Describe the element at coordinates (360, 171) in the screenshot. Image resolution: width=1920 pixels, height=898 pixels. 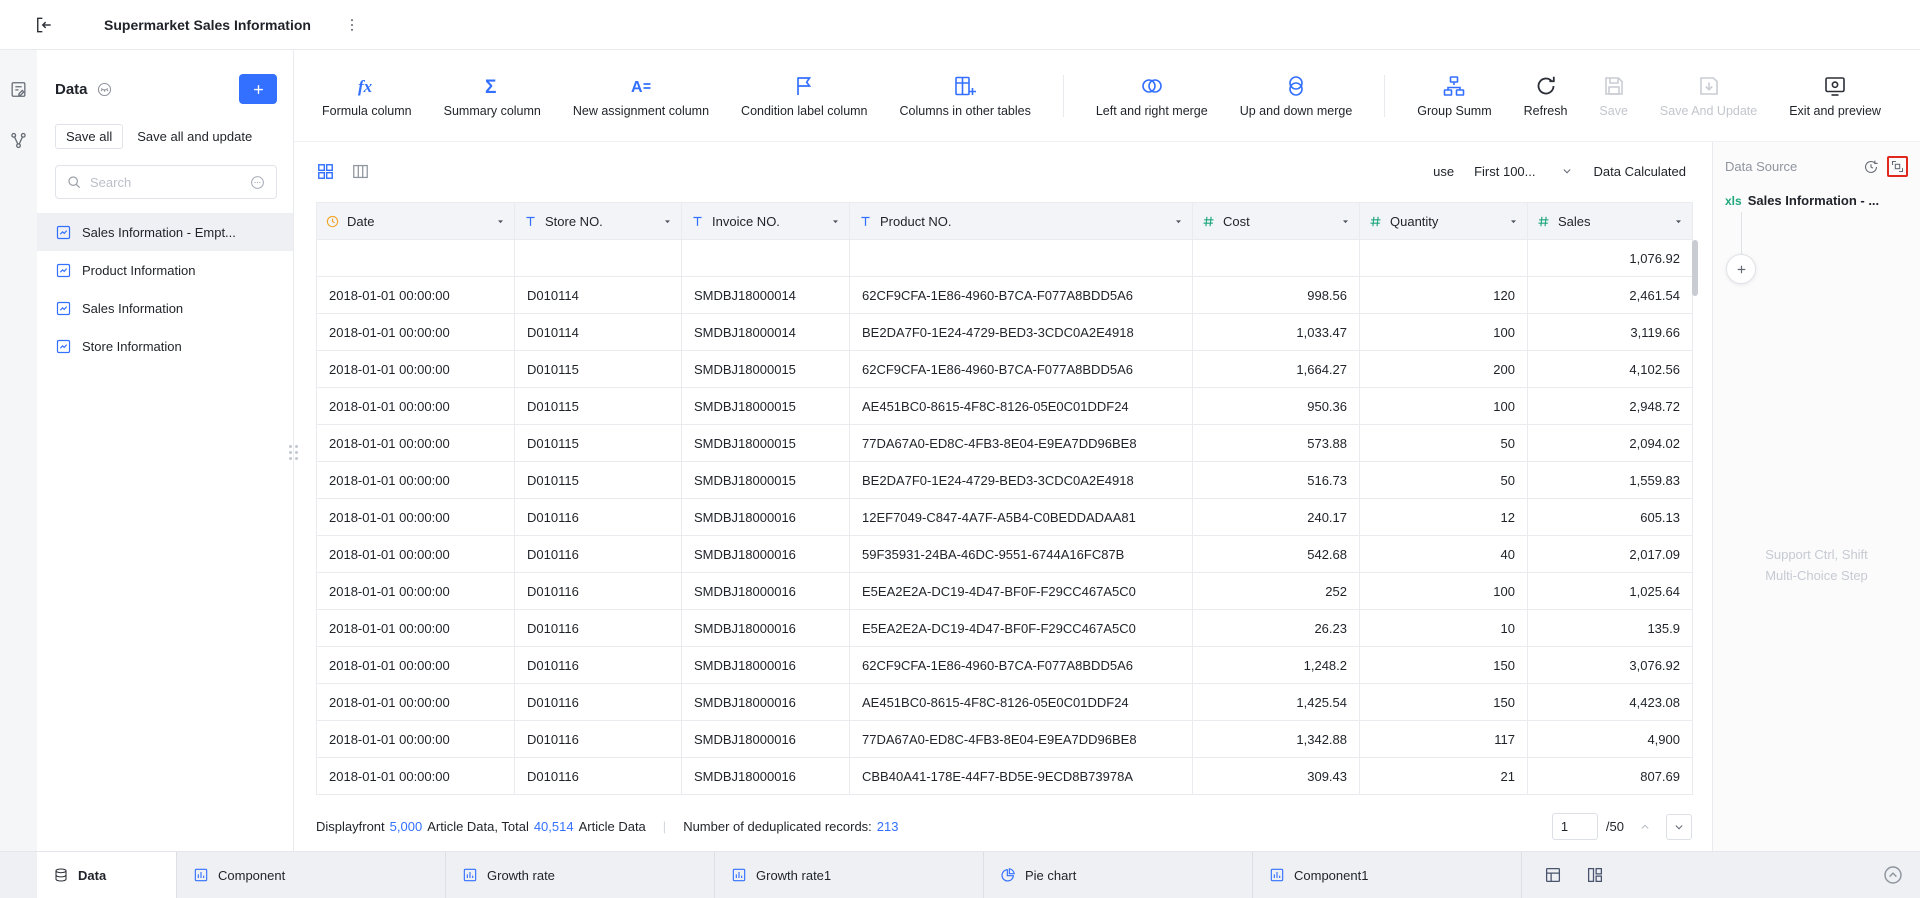
I see `table-view-icon` at that location.